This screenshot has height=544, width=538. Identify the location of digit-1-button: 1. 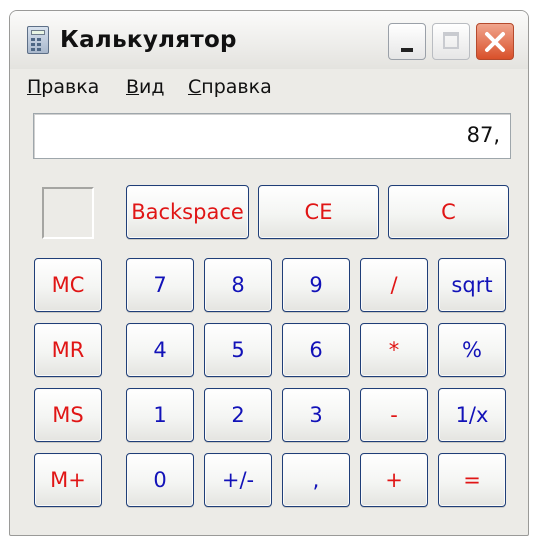
(160, 415).